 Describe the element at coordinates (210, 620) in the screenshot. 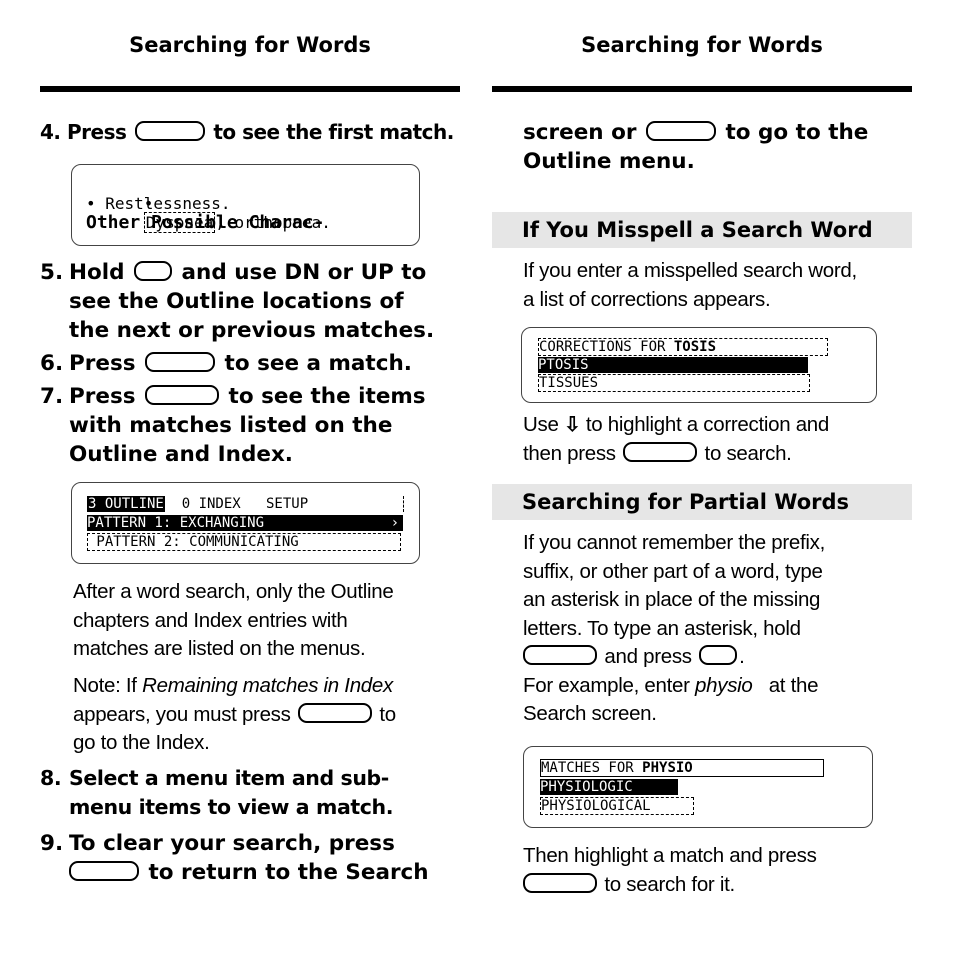

I see `text-line: chapters and Index entries with` at that location.